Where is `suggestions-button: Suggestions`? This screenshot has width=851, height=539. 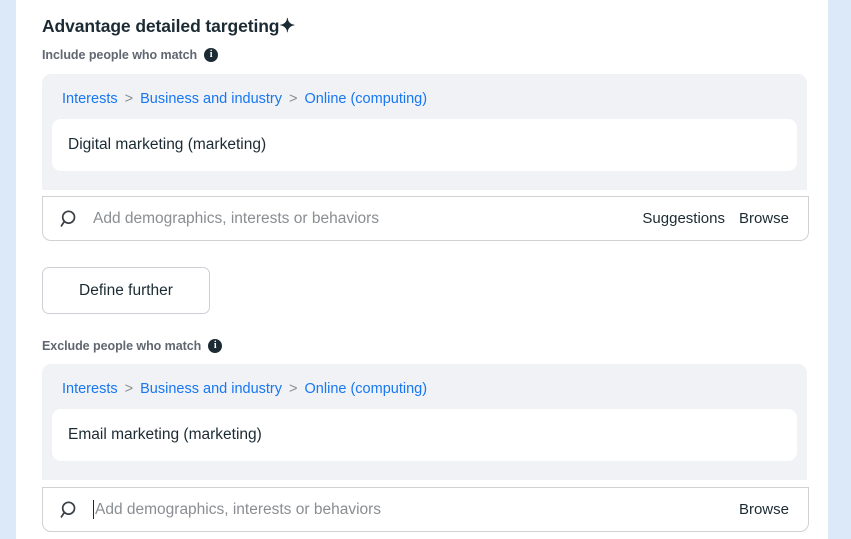
suggestions-button: Suggestions is located at coordinates (683, 218).